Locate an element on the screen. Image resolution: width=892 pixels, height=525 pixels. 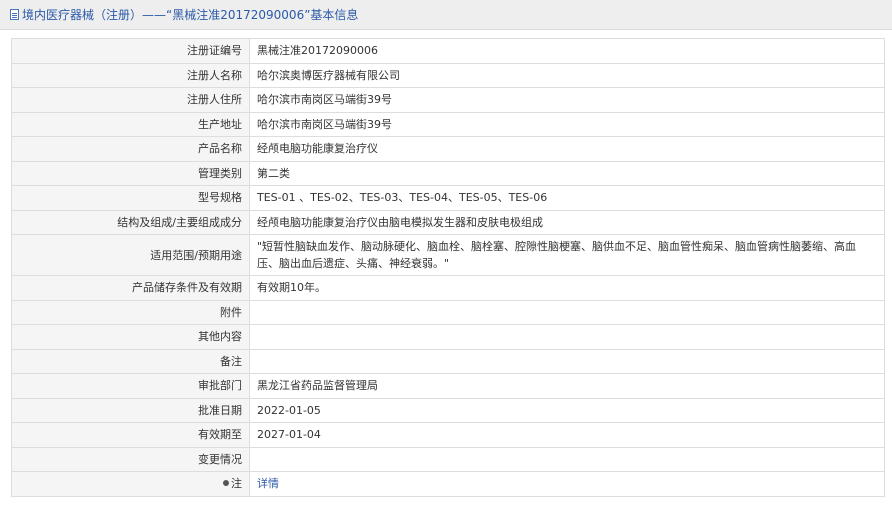
table-row: 注册证编号 黑械注准20172090006 is located at coordinates (448, 51).